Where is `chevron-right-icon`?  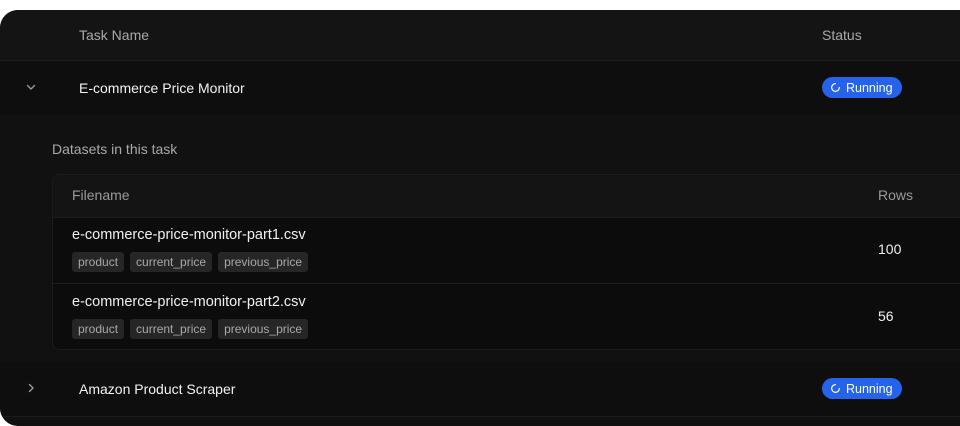
chevron-right-icon is located at coordinates (31, 388).